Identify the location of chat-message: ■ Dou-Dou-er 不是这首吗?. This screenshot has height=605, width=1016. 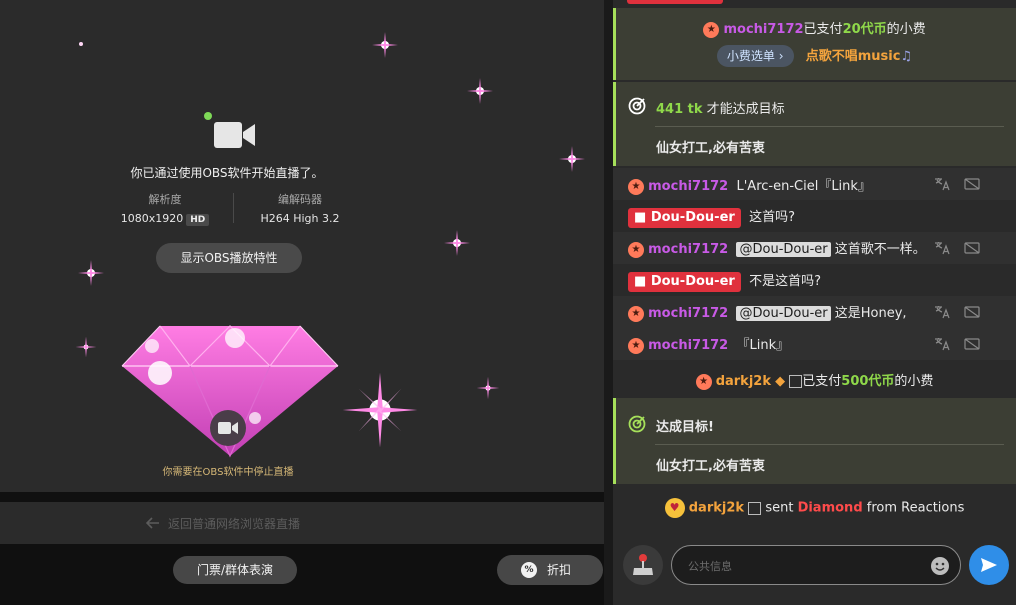
(814, 280).